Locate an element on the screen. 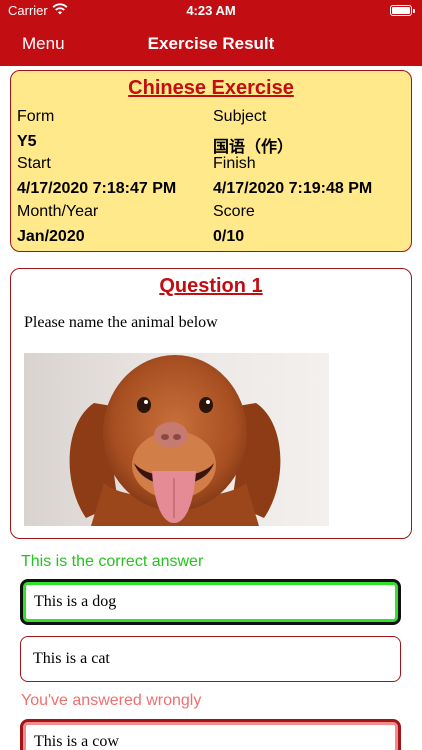  score-label: Score is located at coordinates (234, 211).